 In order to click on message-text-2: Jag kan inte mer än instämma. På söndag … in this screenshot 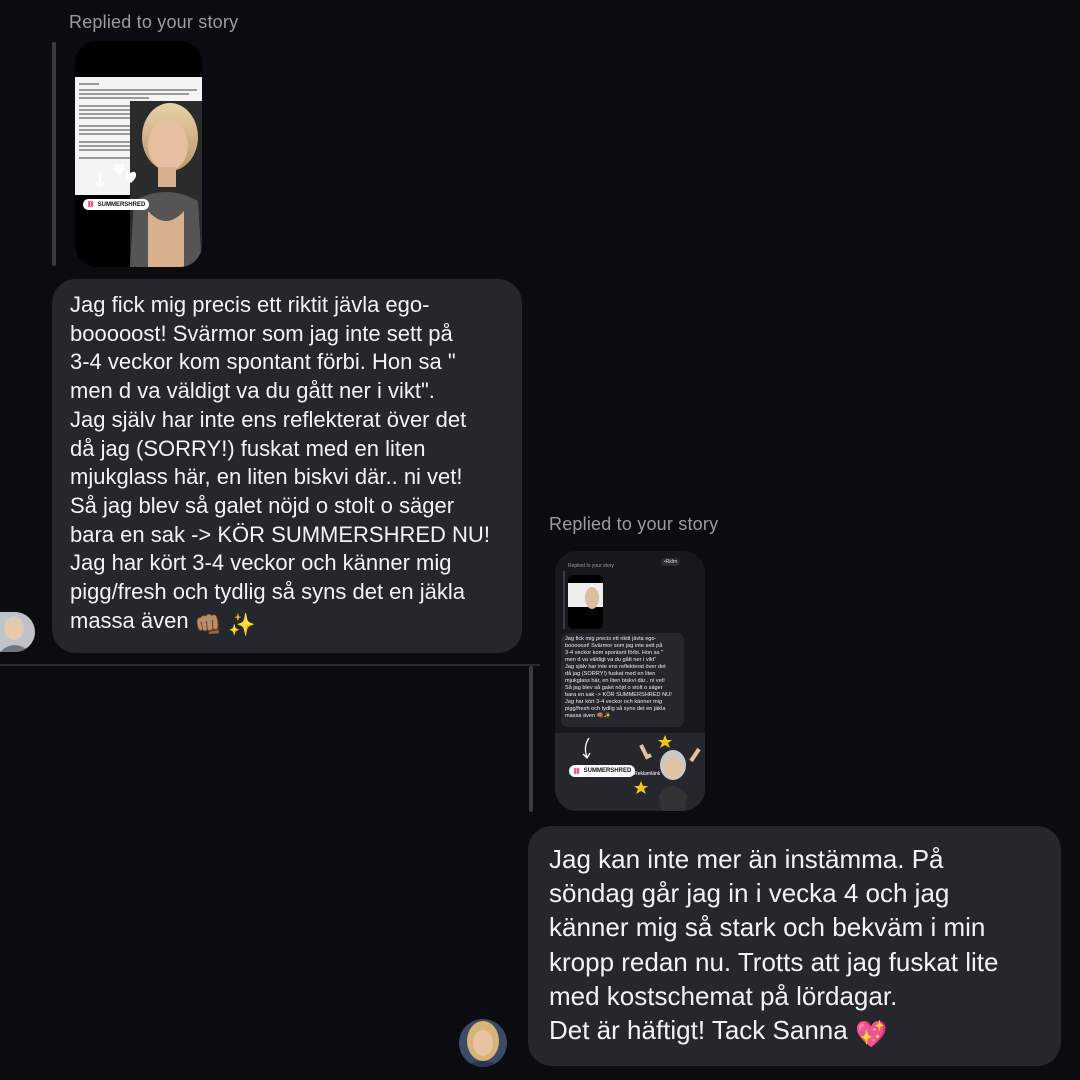, I will do `click(774, 945)`.